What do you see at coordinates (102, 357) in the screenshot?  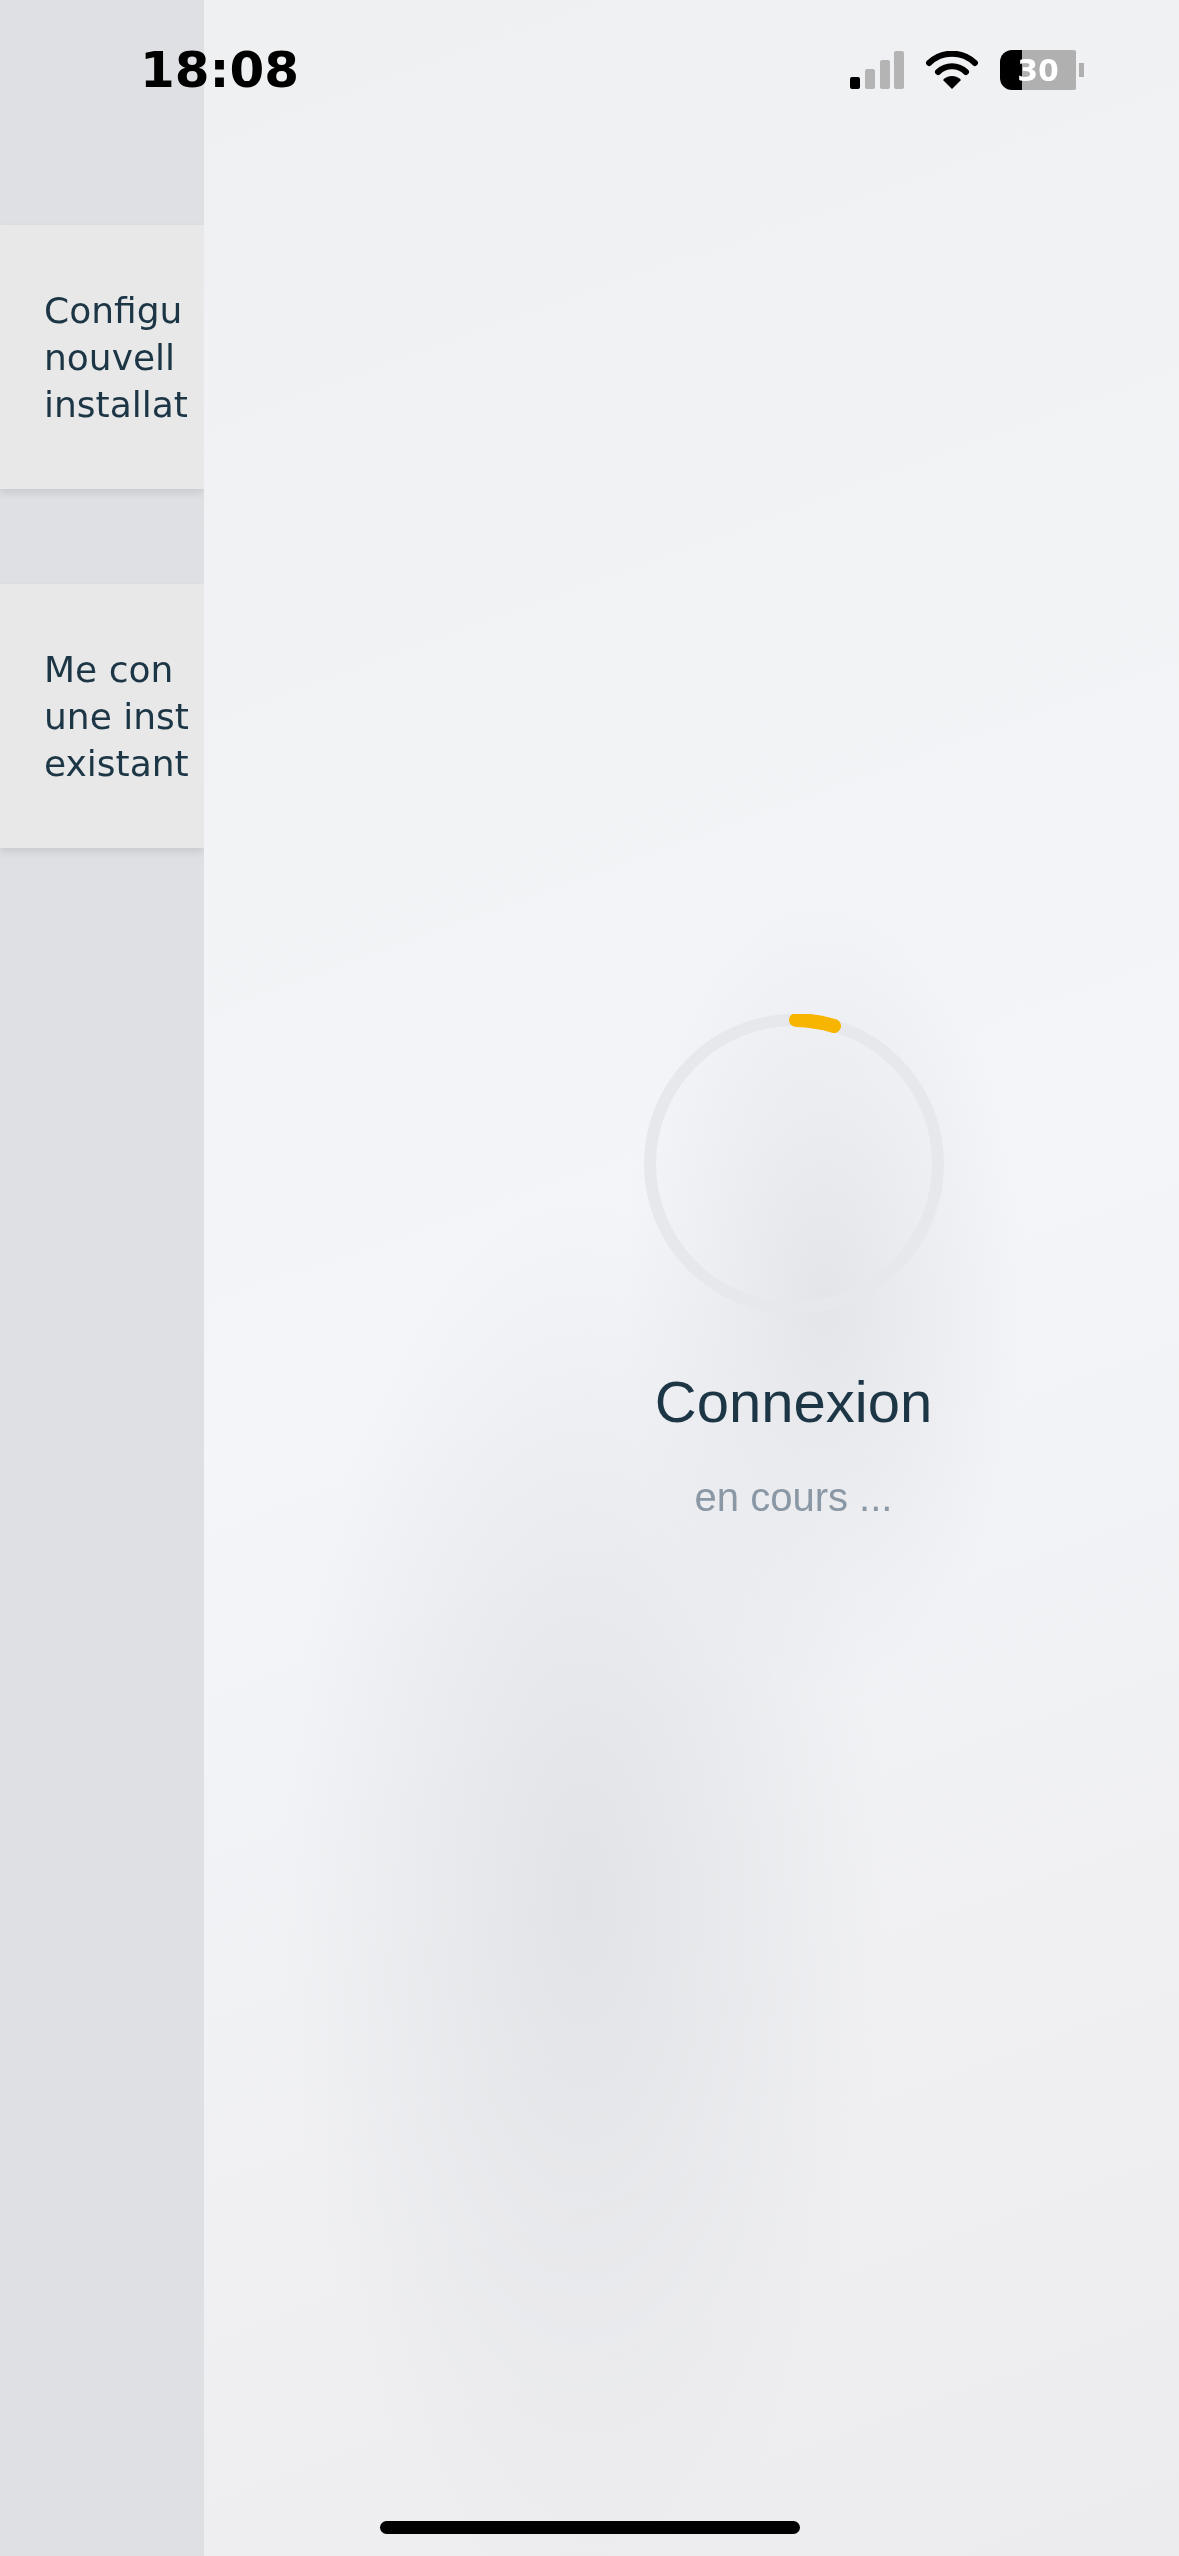 I see `menu-card: Configu nouvell installat` at bounding box center [102, 357].